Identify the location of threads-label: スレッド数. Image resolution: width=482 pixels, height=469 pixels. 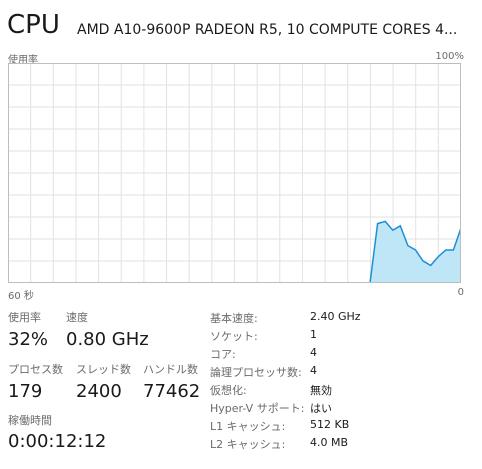
(103, 369).